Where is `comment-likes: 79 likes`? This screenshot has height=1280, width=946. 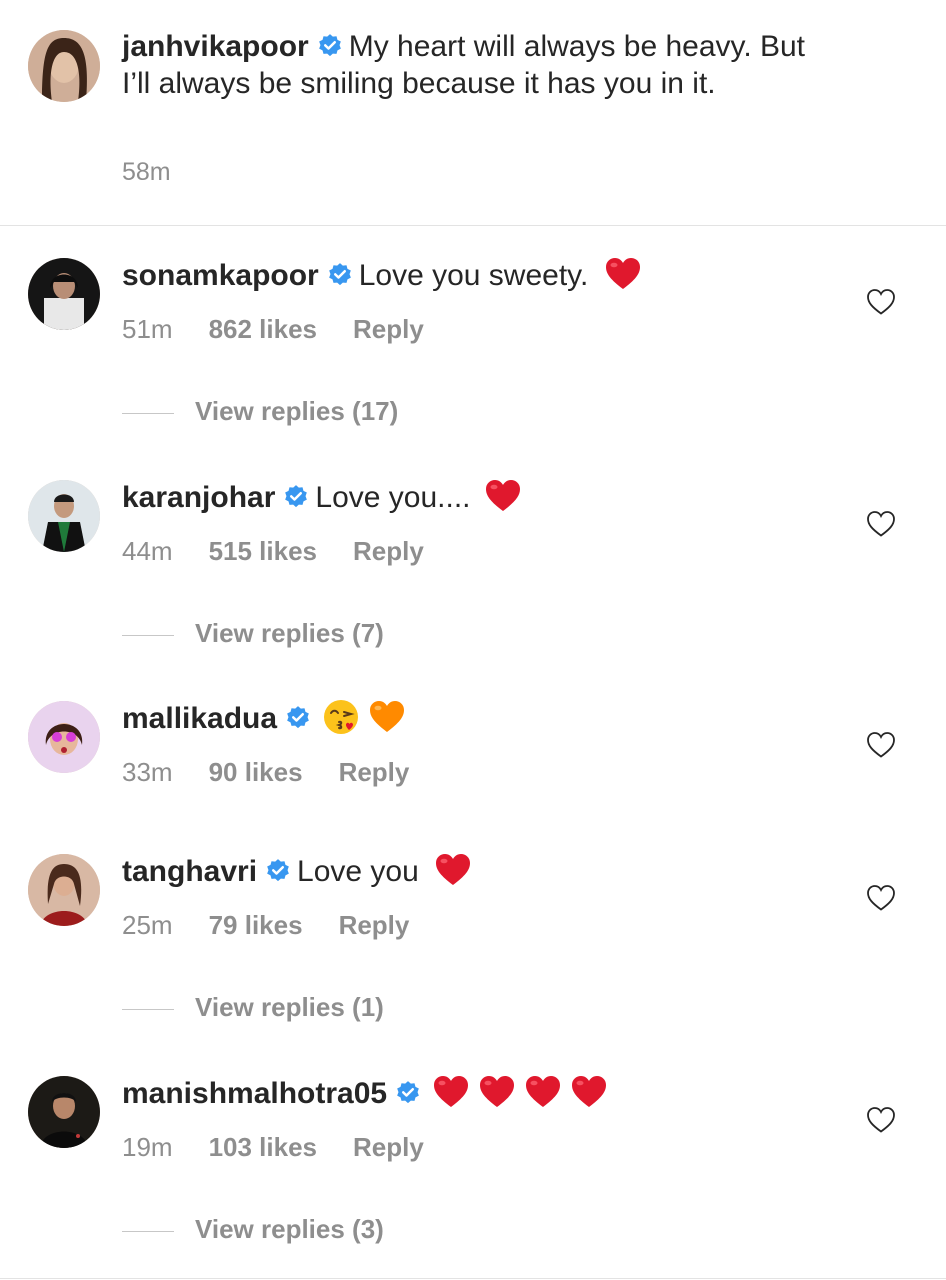
comment-likes: 79 likes is located at coordinates (256, 925).